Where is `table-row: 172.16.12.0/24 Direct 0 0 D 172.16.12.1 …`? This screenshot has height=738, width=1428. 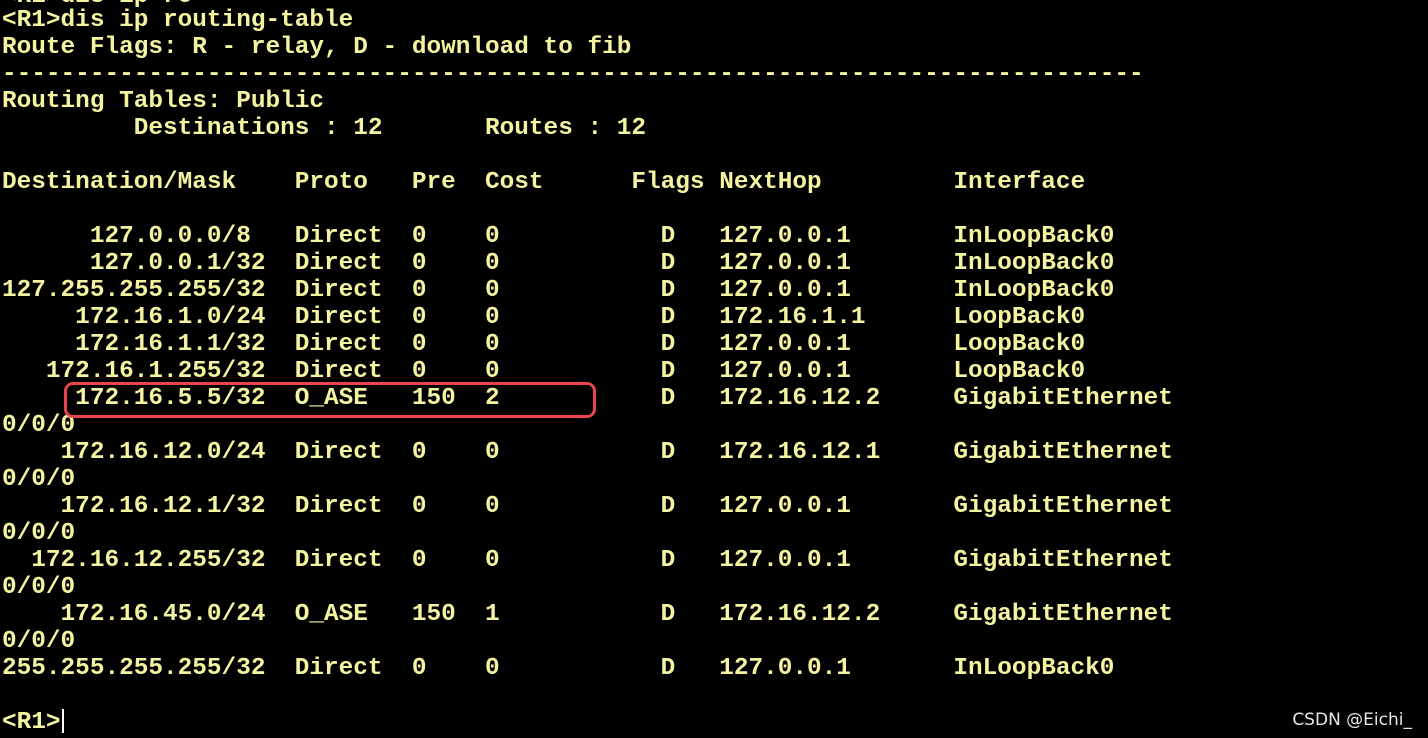
table-row: 172.16.12.0/24 Direct 0 0 D 172.16.12.1 … is located at coordinates (587, 452).